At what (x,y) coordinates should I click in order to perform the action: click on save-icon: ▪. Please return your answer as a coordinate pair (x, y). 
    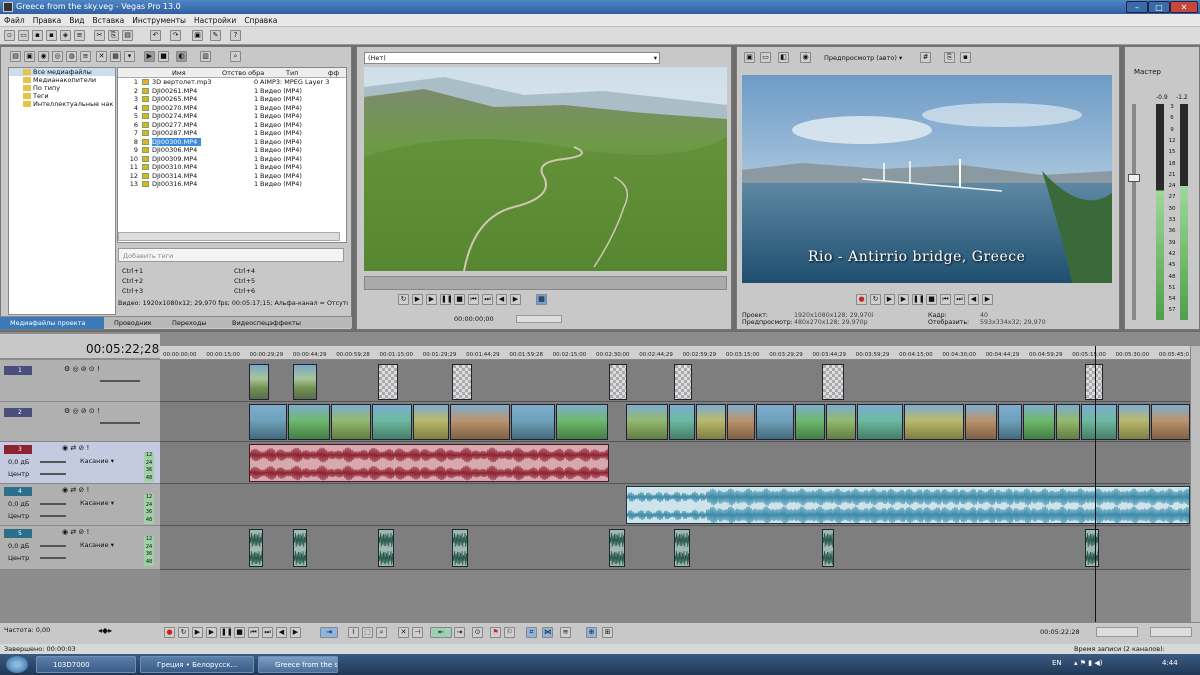
    Looking at the image, I should click on (37, 35).